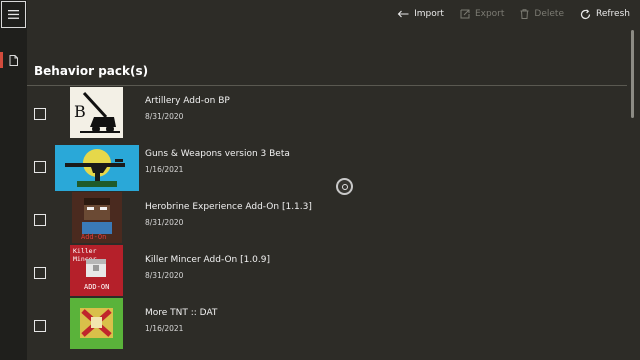 Image resolution: width=640 pixels, height=360 pixels. Describe the element at coordinates (549, 14) in the screenshot. I see `delete-label: Delete` at that location.